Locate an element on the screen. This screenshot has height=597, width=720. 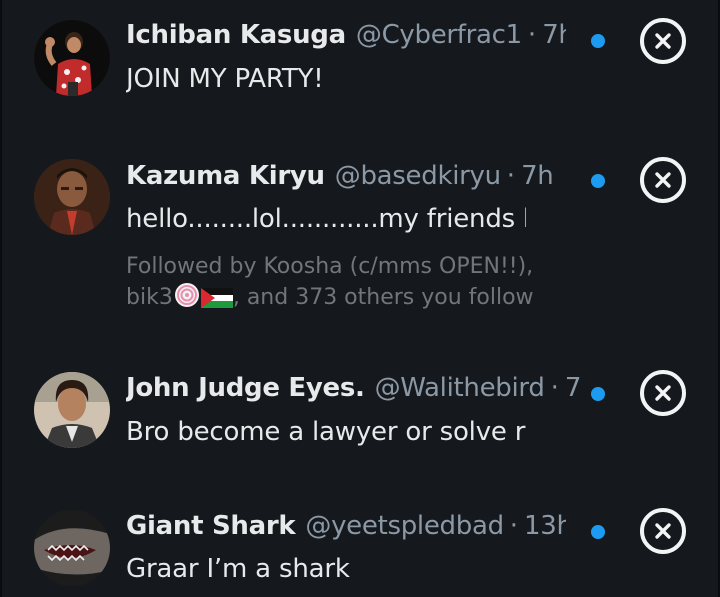
message-preview: JOIN MY PARTY! is located at coordinates (346, 79).